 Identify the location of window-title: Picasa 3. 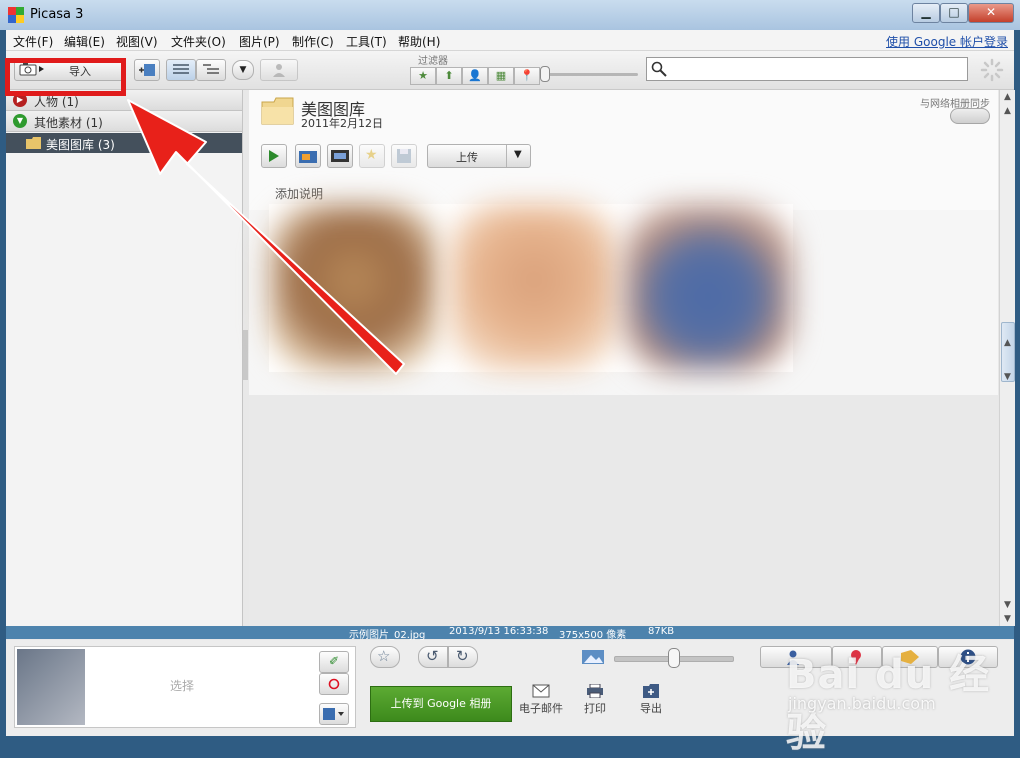
(57, 14).